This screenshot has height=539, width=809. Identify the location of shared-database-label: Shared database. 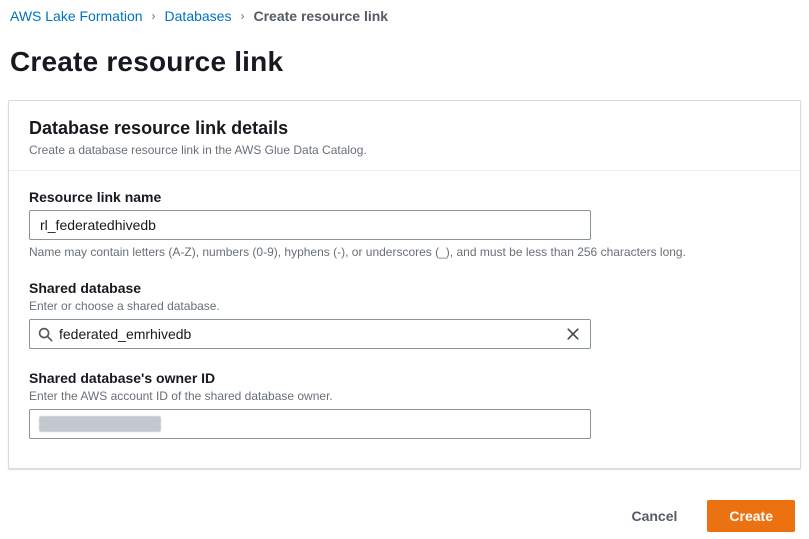
(85, 288).